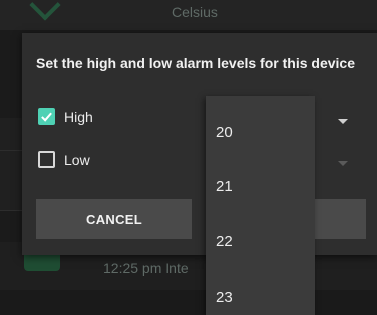 The width and height of the screenshot is (377, 315). Describe the element at coordinates (340, 219) in the screenshot. I see `ok-button` at that location.